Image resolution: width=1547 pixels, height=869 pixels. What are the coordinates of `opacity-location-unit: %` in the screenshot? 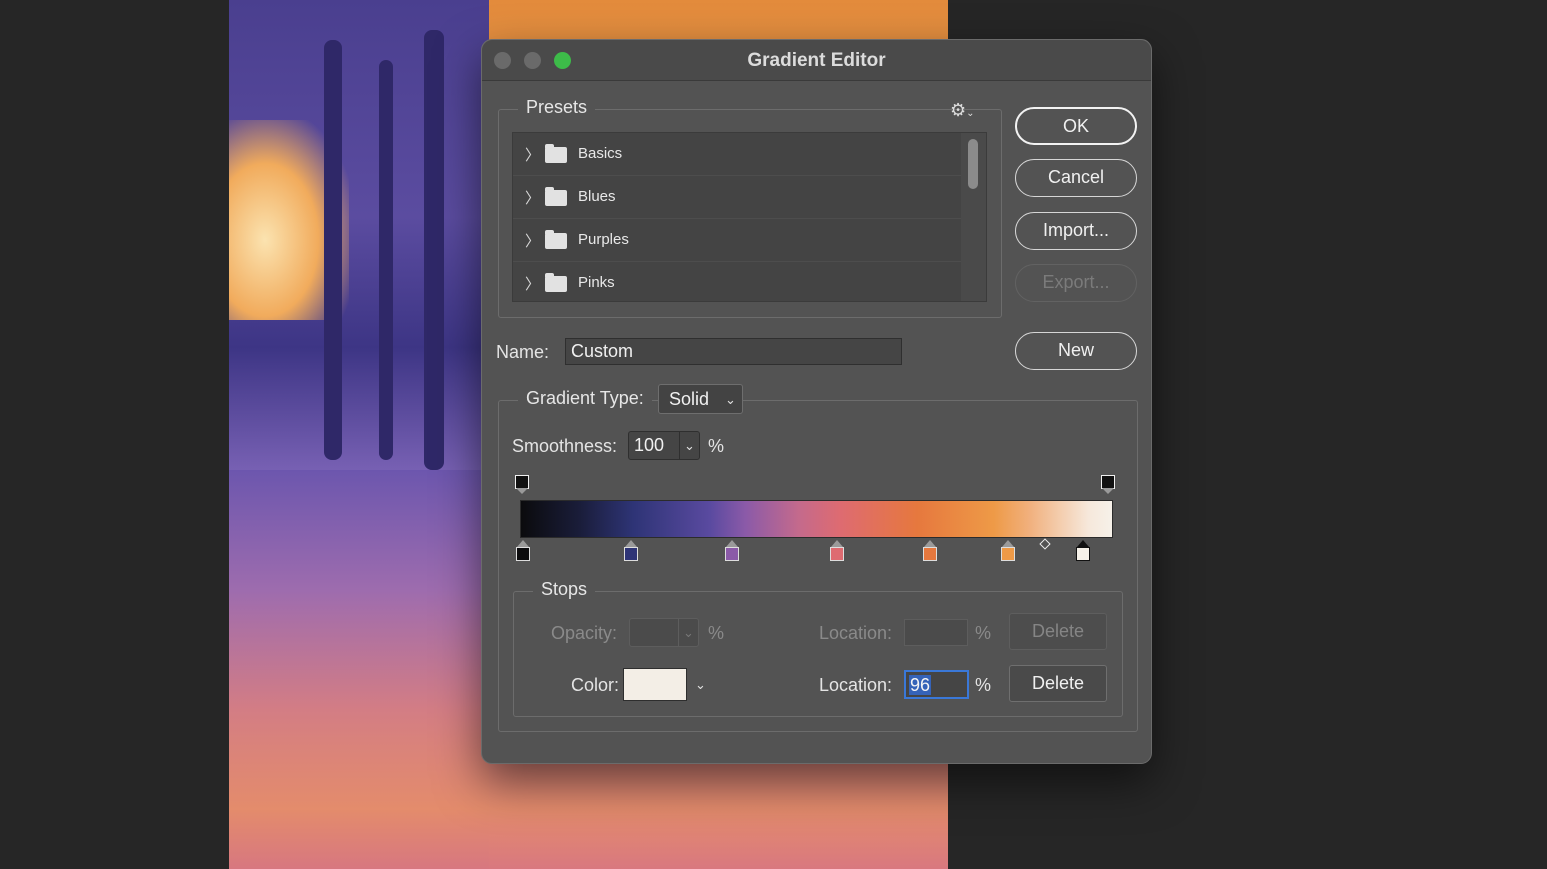 It's located at (983, 633).